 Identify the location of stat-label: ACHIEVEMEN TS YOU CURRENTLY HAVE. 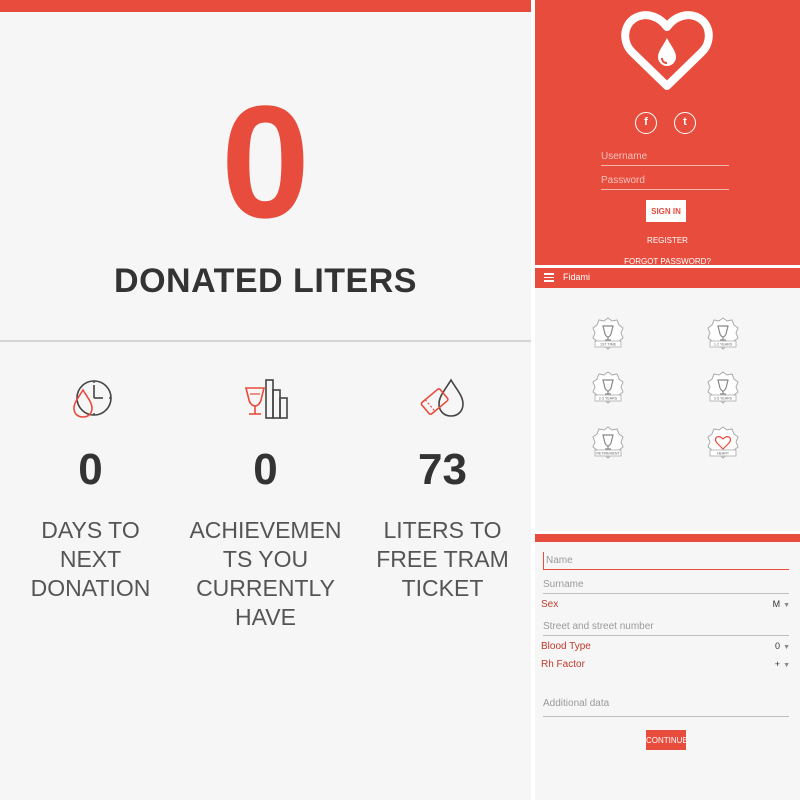
(265, 573).